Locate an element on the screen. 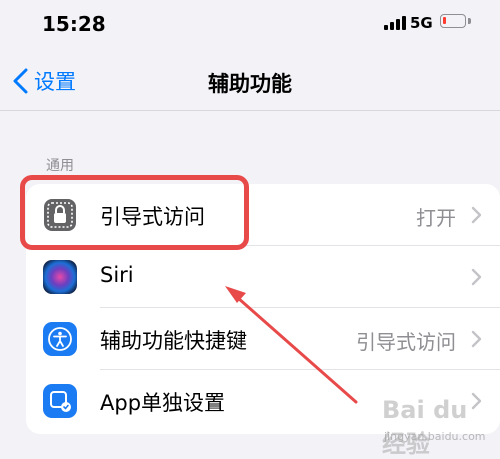 Image resolution: width=500 pixels, height=459 pixels. section-header: 通用 is located at coordinates (60, 166).